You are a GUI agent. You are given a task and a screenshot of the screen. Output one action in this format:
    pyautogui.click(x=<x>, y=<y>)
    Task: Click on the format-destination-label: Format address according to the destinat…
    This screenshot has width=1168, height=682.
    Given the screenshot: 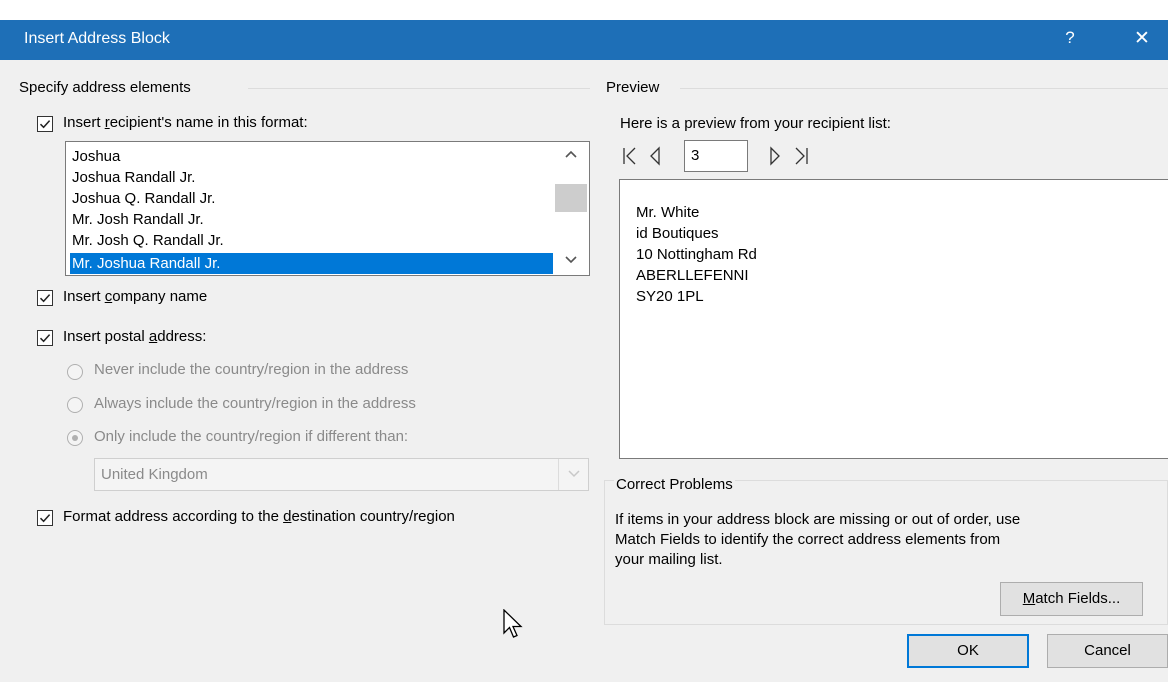 What is the action you would take?
    pyautogui.click(x=259, y=516)
    